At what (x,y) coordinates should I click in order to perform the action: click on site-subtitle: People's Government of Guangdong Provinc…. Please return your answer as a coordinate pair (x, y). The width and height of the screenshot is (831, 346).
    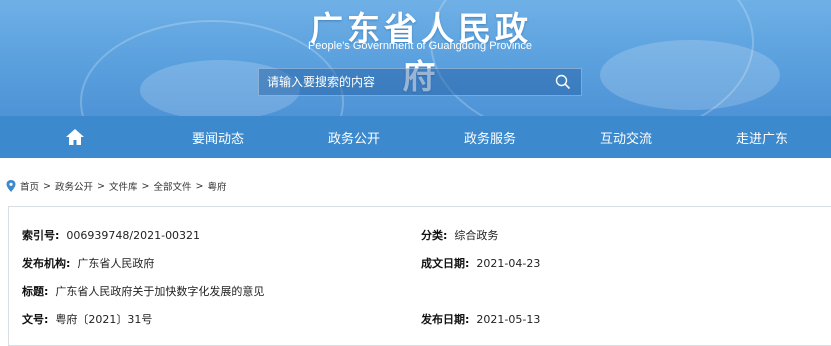
    Looking at the image, I should click on (420, 46).